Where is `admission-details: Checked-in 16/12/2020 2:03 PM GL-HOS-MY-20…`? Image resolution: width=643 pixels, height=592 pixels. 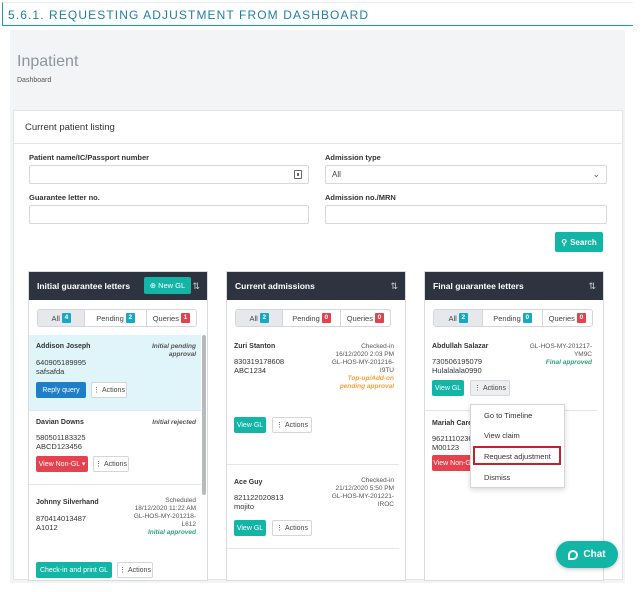
admission-details: Checked-in 16/12/2020 2:03 PM GL-HOS-MY-20… is located at coordinates (362, 366).